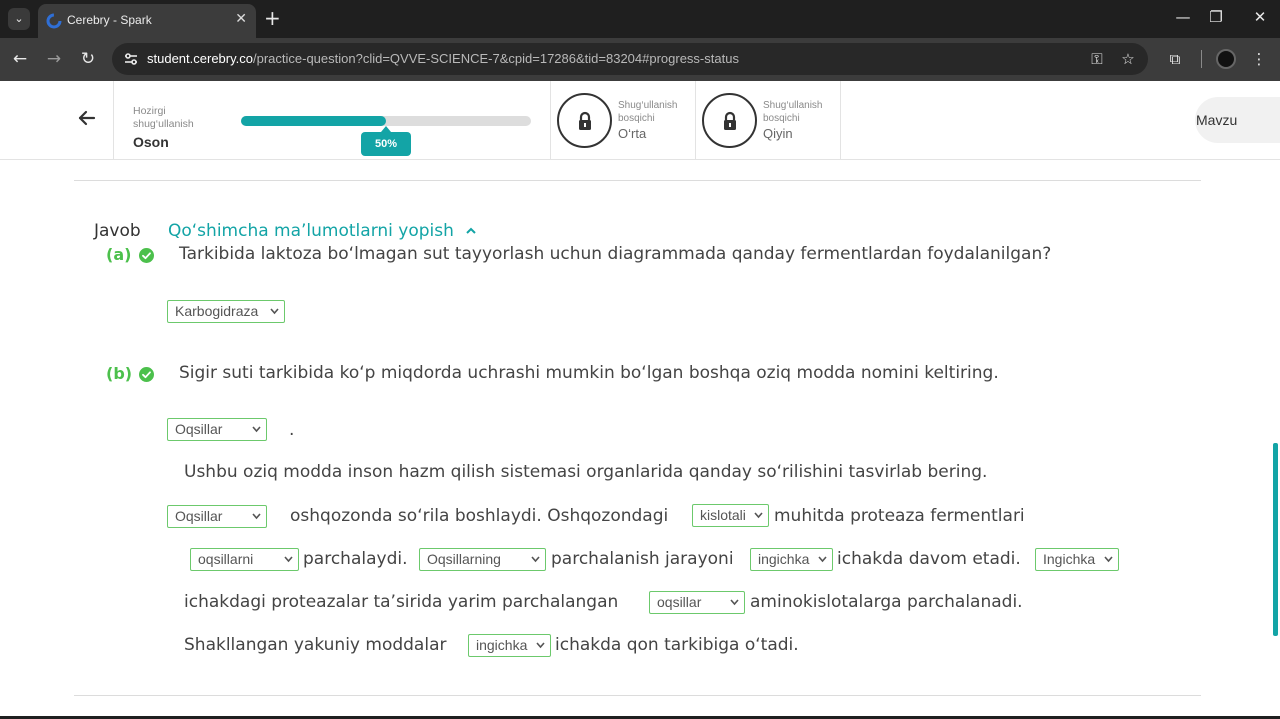 The height and width of the screenshot is (719, 1280). Describe the element at coordinates (88, 59) in the screenshot. I see `reload-icon: ↻` at that location.